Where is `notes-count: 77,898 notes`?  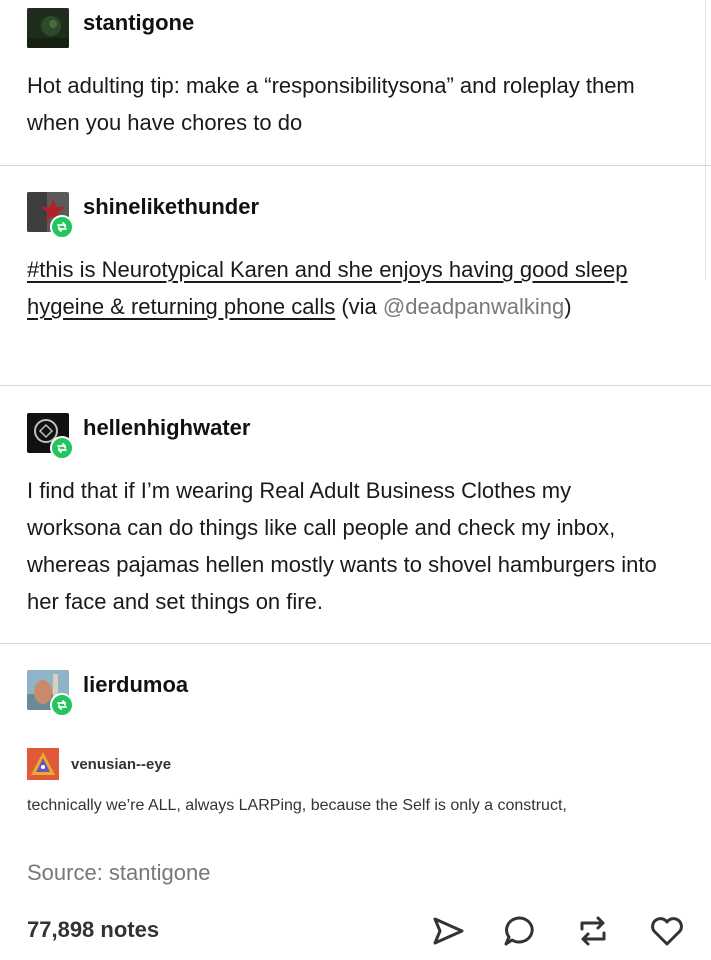 notes-count: 77,898 notes is located at coordinates (93, 930).